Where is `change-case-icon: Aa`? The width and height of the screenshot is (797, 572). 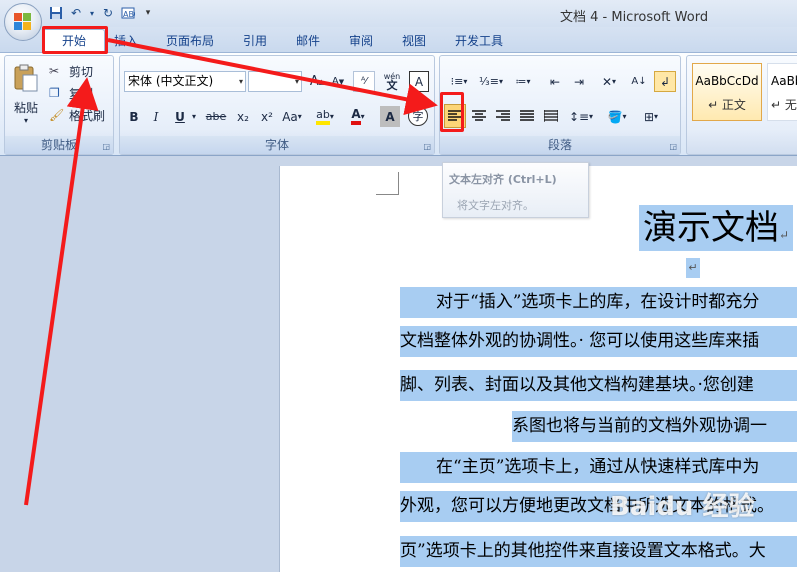 change-case-icon: Aa is located at coordinates (290, 116).